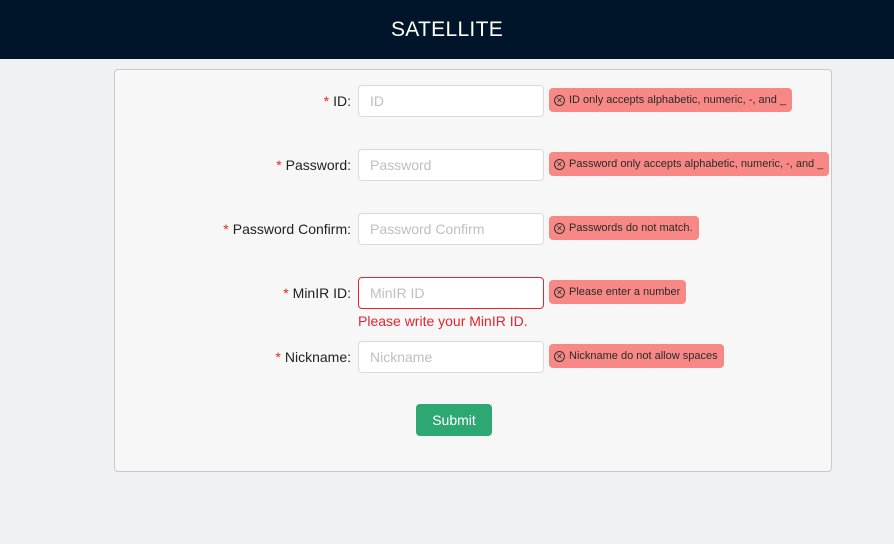  Describe the element at coordinates (443, 321) in the screenshot. I see `minir-id-error-message: Please write your MinIR ID.` at that location.